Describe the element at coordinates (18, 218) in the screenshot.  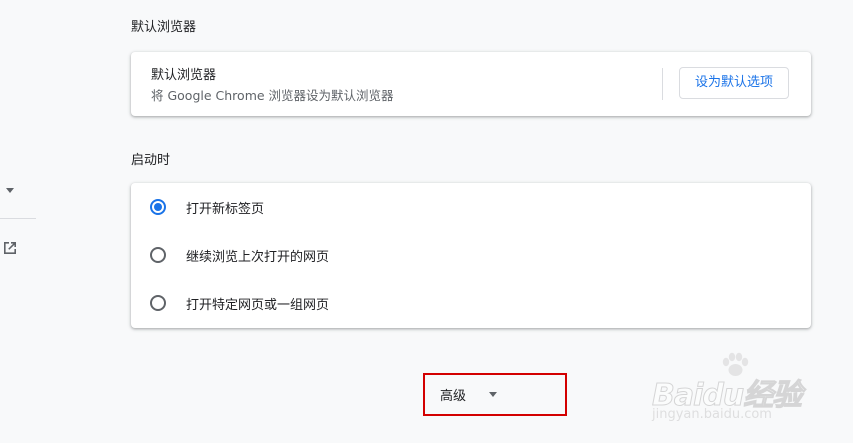
I see `left-nav-divider` at that location.